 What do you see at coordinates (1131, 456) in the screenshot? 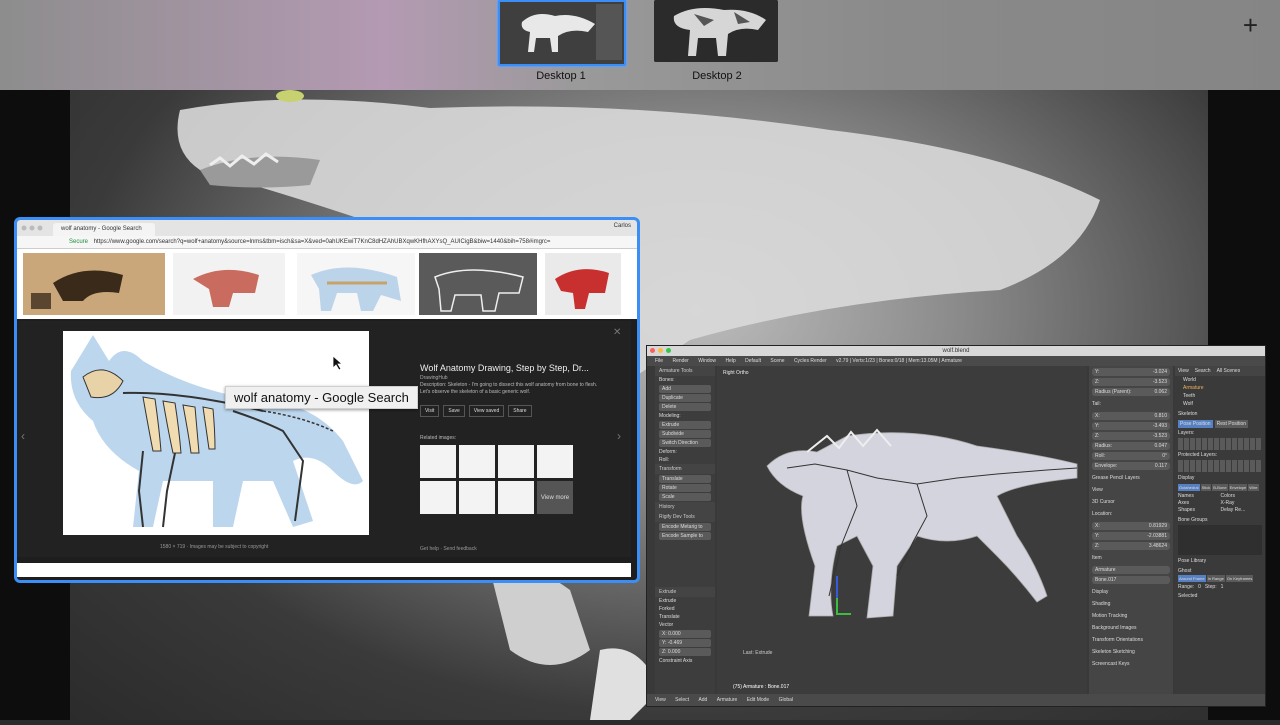
I see `roll-field: Roll: 0°` at bounding box center [1131, 456].